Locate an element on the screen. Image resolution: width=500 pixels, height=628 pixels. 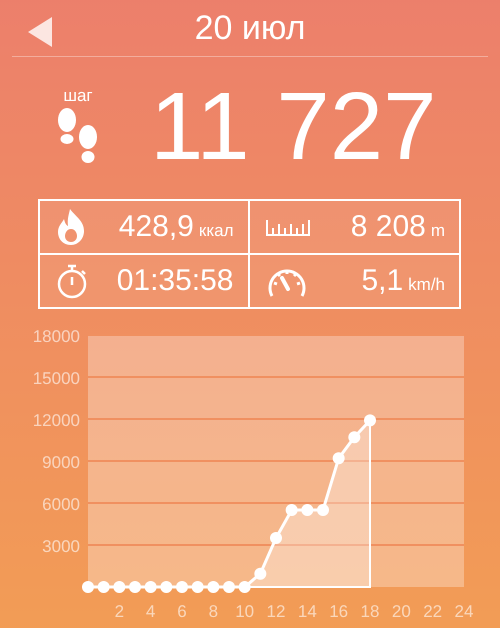
axis-label: 18 is located at coordinates (370, 611).